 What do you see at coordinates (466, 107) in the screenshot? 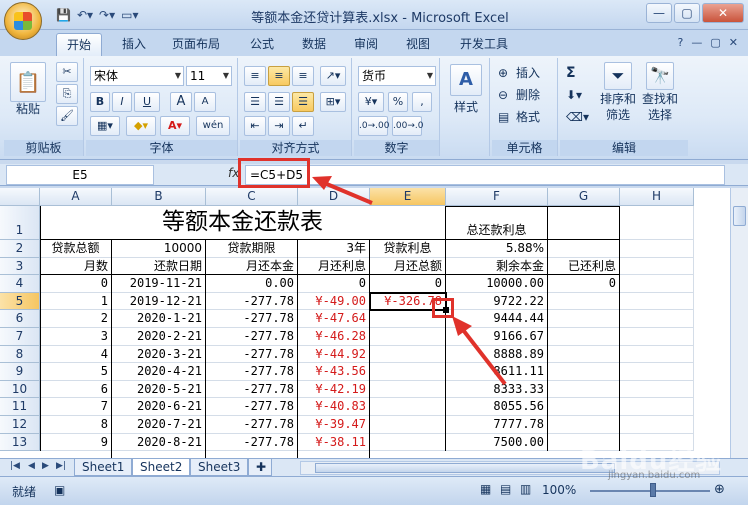
I see `styles-label: 样式` at bounding box center [466, 107].